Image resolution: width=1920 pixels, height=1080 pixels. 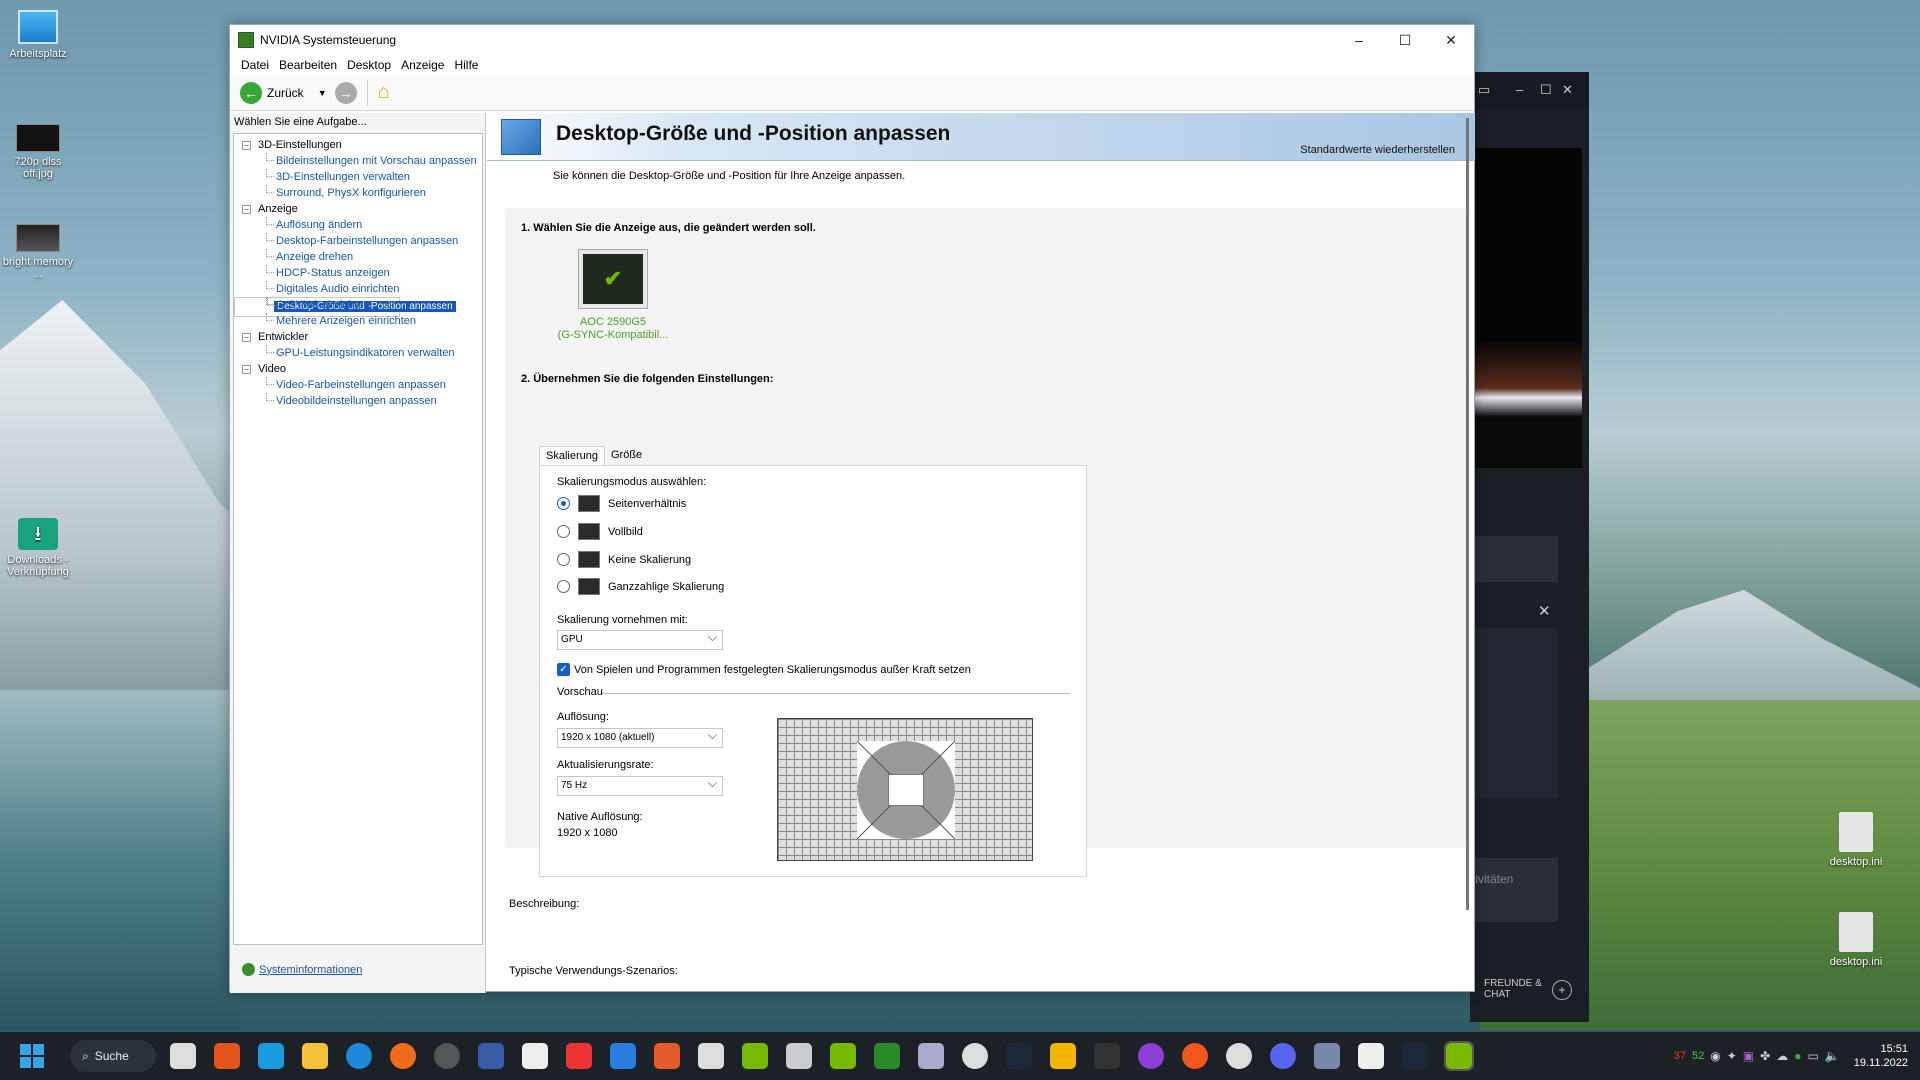 I want to click on app-tray-icon: ✤, so click(x=1765, y=1056).